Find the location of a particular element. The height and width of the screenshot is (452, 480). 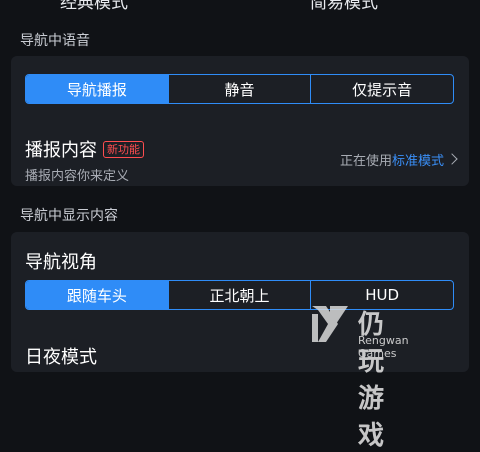

voice-mode-segmented-control: 导航播报 静音 仅提示音 is located at coordinates (239, 89).